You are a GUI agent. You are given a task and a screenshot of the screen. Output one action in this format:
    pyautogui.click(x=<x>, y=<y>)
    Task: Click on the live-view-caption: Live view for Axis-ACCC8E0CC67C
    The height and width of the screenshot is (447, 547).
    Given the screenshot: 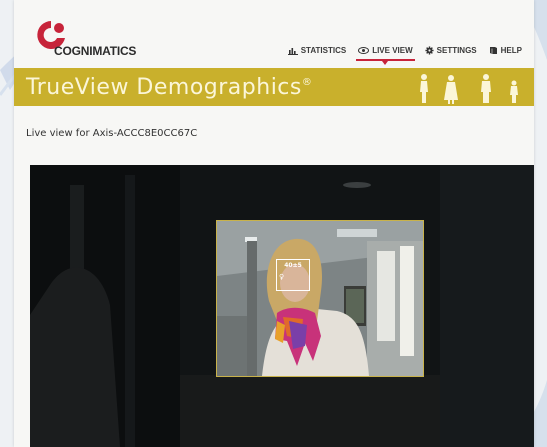 What is the action you would take?
    pyautogui.click(x=112, y=133)
    